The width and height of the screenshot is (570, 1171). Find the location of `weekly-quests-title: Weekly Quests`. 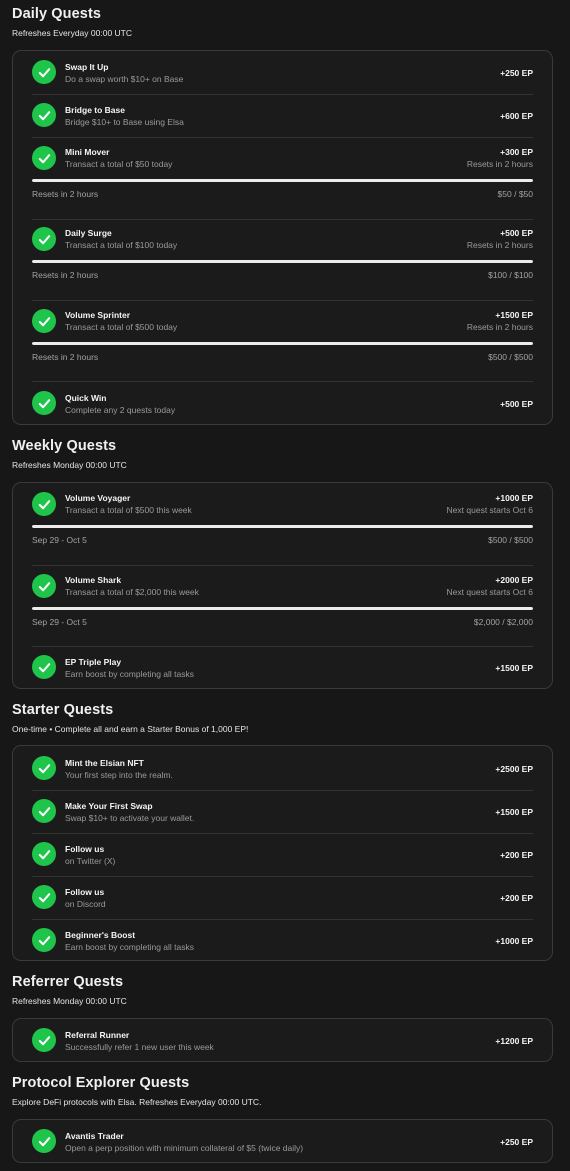

weekly-quests-title: Weekly Quests is located at coordinates (64, 446).